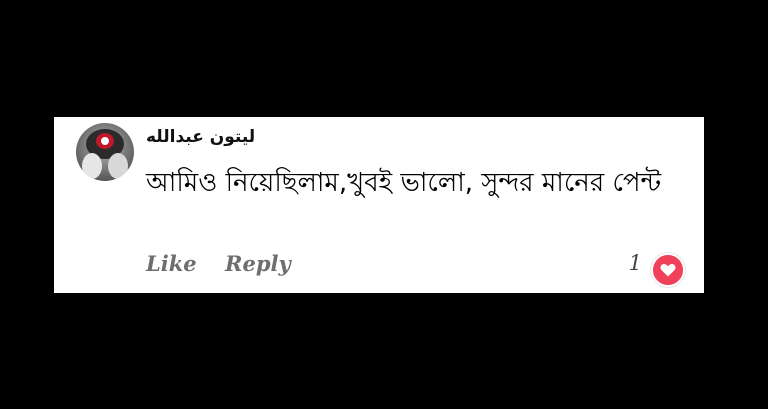  I want to click on like-button: Like, so click(171, 263).